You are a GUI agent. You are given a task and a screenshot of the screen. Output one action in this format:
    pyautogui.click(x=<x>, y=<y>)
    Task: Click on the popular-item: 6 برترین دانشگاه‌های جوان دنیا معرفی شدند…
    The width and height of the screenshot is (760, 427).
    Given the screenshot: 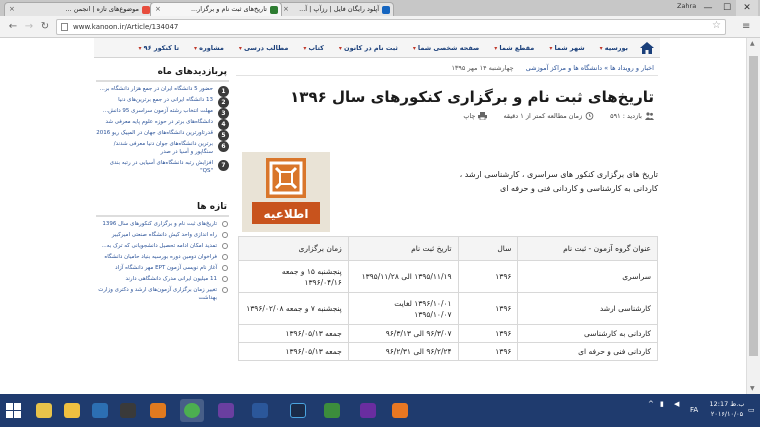 What is the action you would take?
    pyautogui.click(x=162, y=148)
    